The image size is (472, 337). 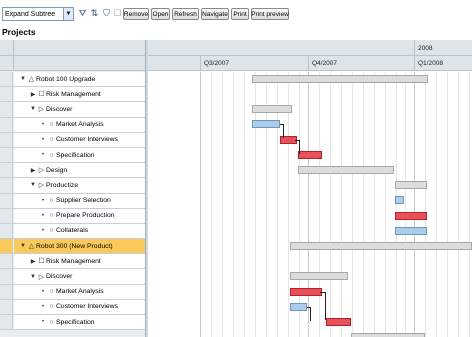 What do you see at coordinates (216, 63) in the screenshot?
I see `quarter-label: Q3/2007` at bounding box center [216, 63].